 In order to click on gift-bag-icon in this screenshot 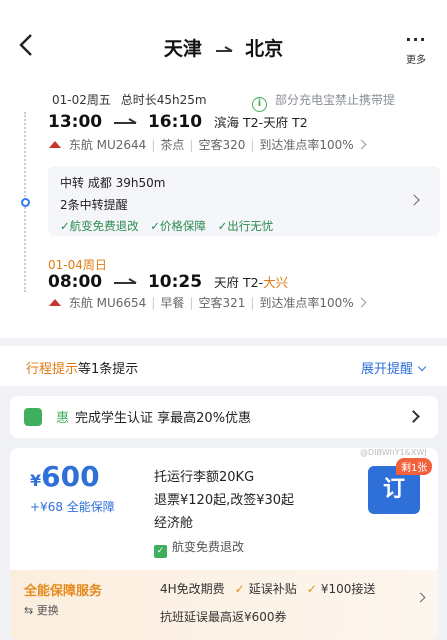, I will do `click(33, 417)`.